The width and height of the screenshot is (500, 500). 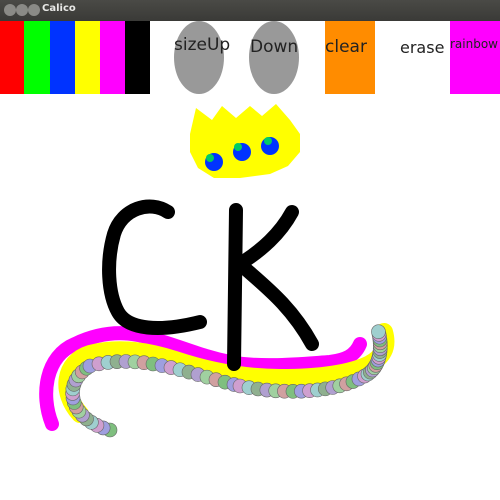 I want to click on color-swatch-magenta, so click(x=112, y=57).